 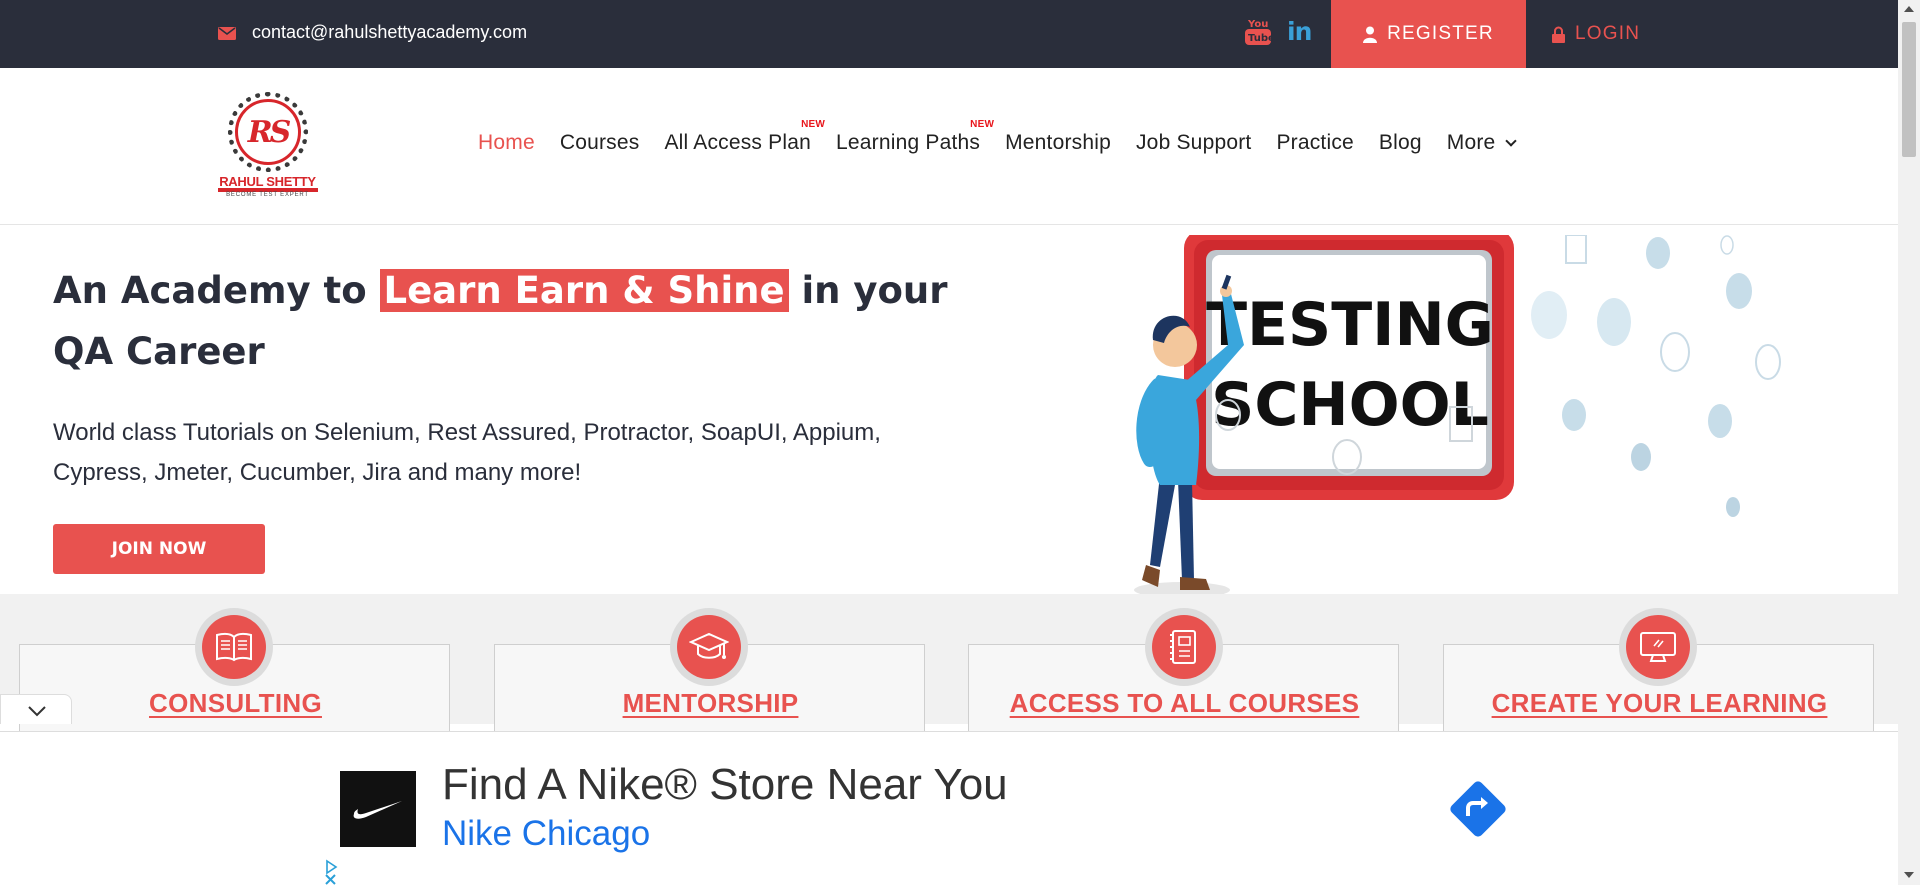 What do you see at coordinates (330, 879) in the screenshot?
I see `close-icon` at bounding box center [330, 879].